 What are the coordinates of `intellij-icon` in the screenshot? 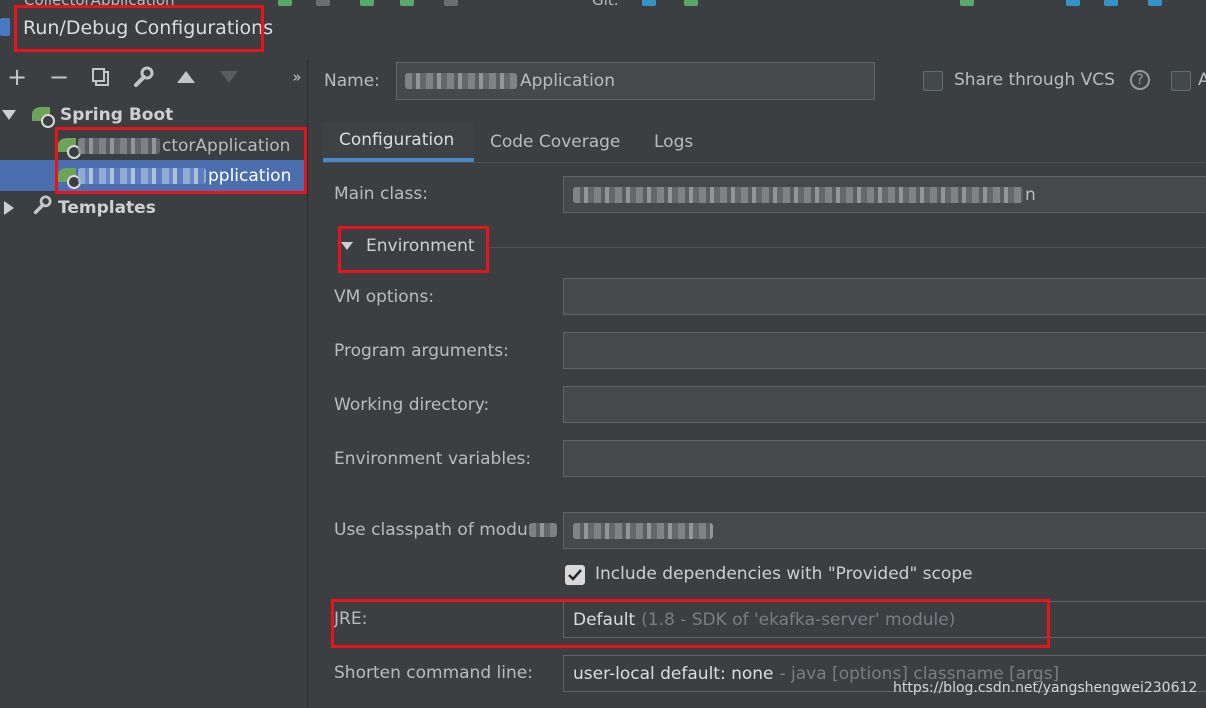 It's located at (5, 27).